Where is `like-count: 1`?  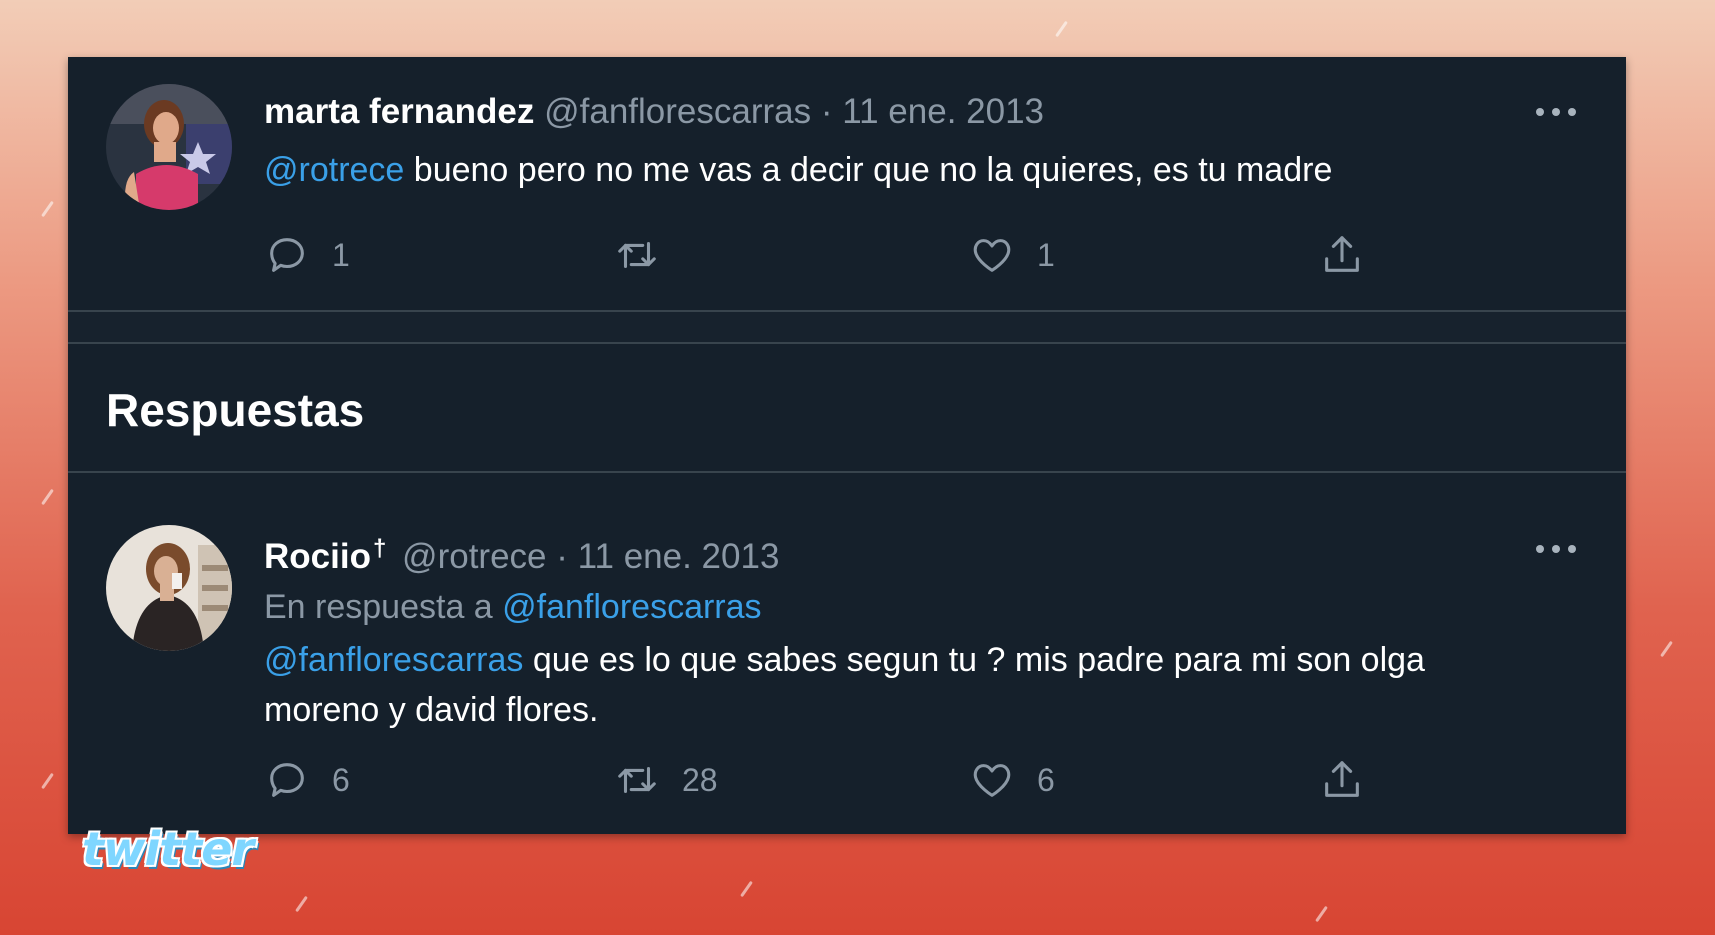
like-count: 1 is located at coordinates (1046, 254).